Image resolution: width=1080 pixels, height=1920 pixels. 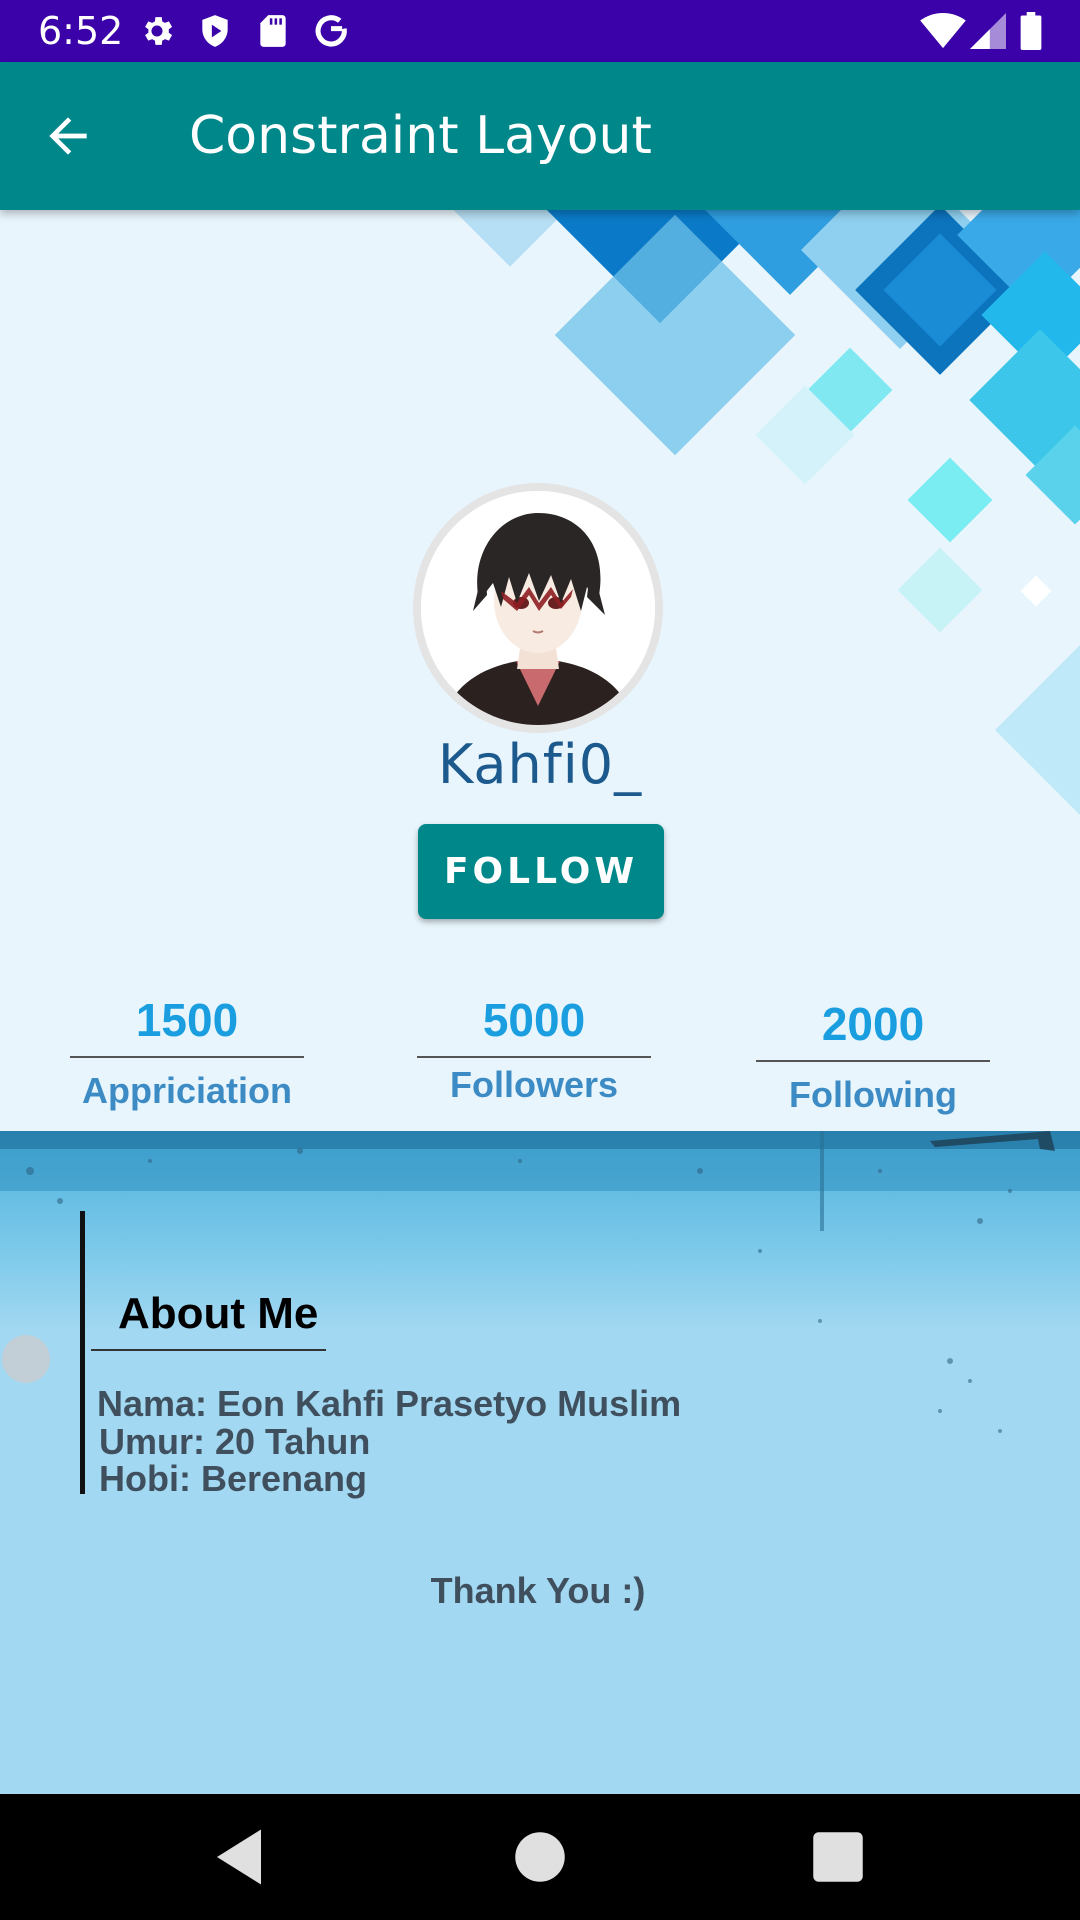 I want to click on arrow-back-icon, so click(x=68, y=136).